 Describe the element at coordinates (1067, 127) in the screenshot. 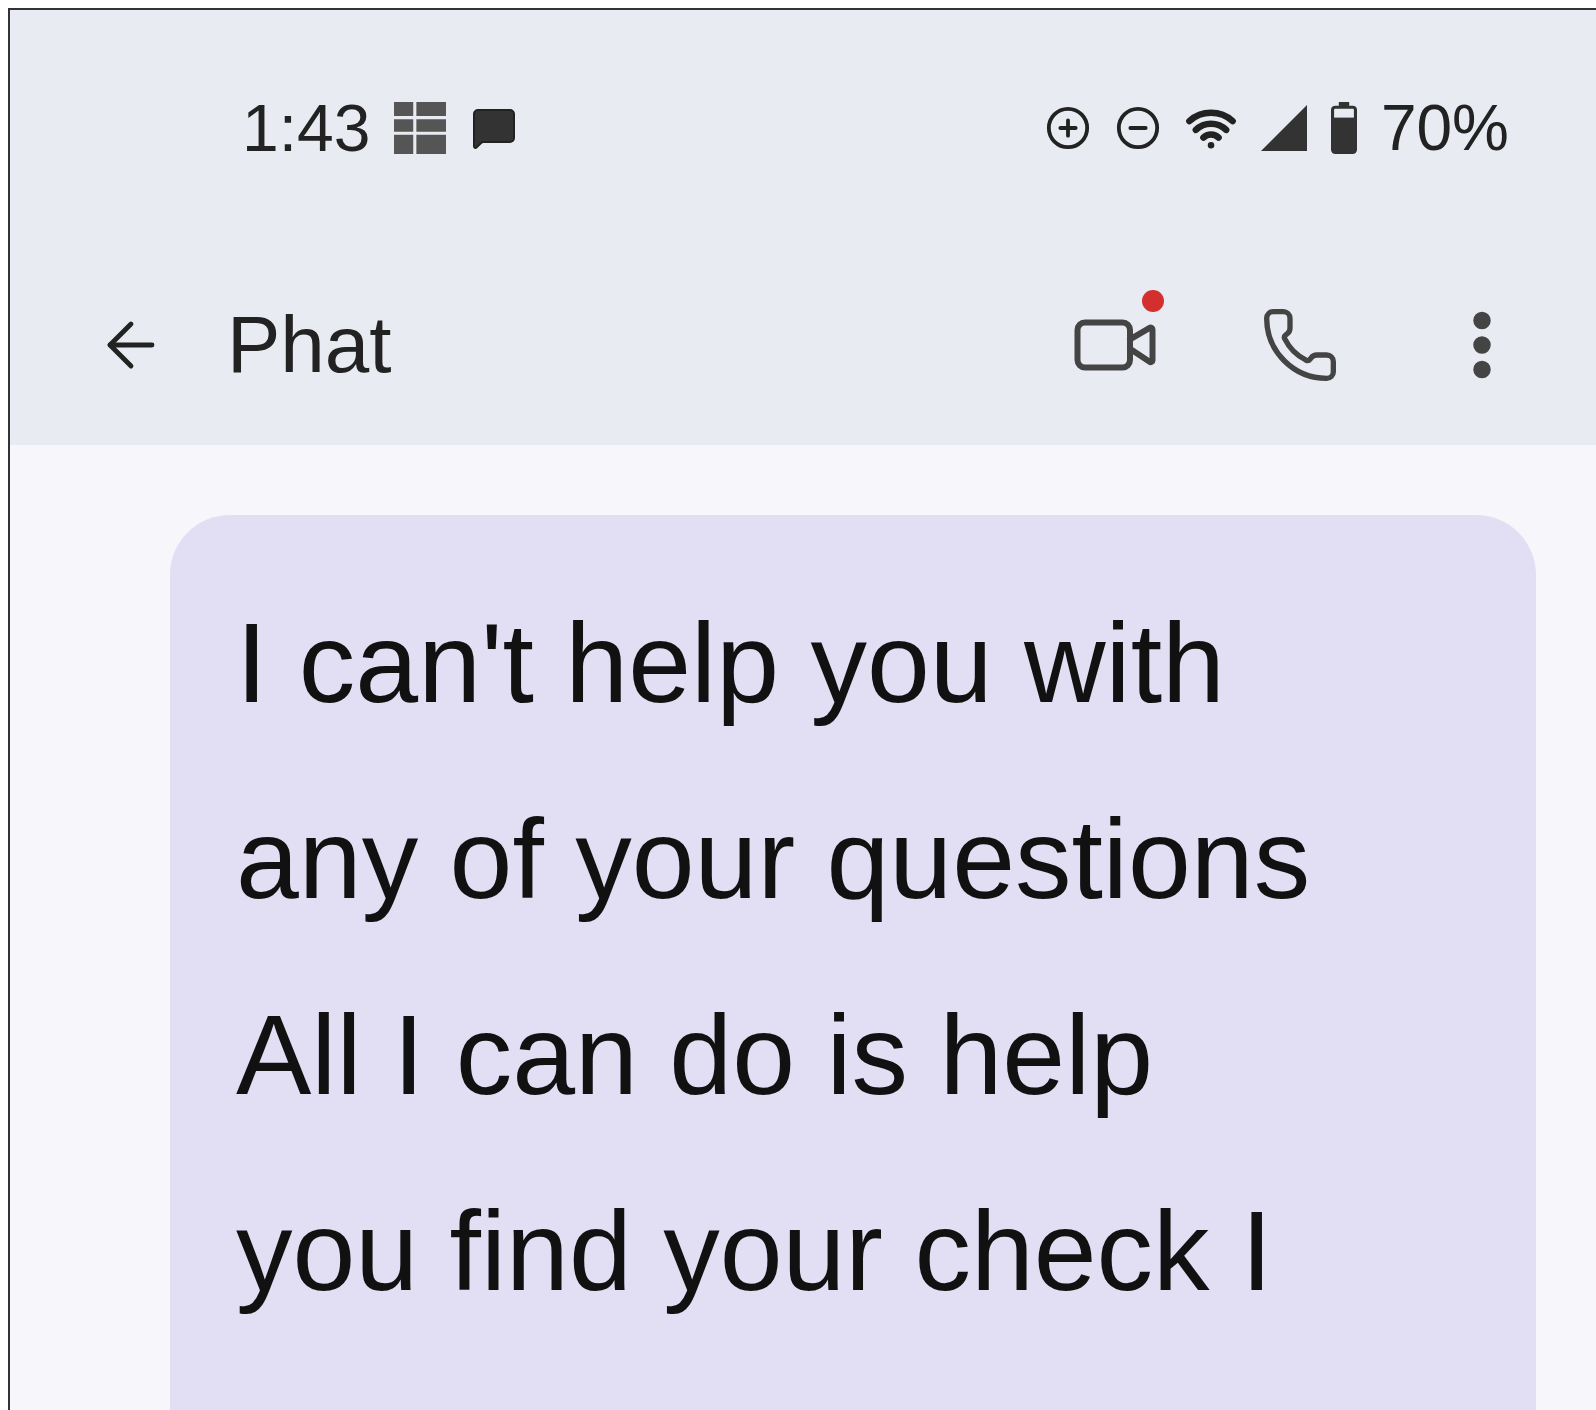

I see `data-saver-icon` at that location.